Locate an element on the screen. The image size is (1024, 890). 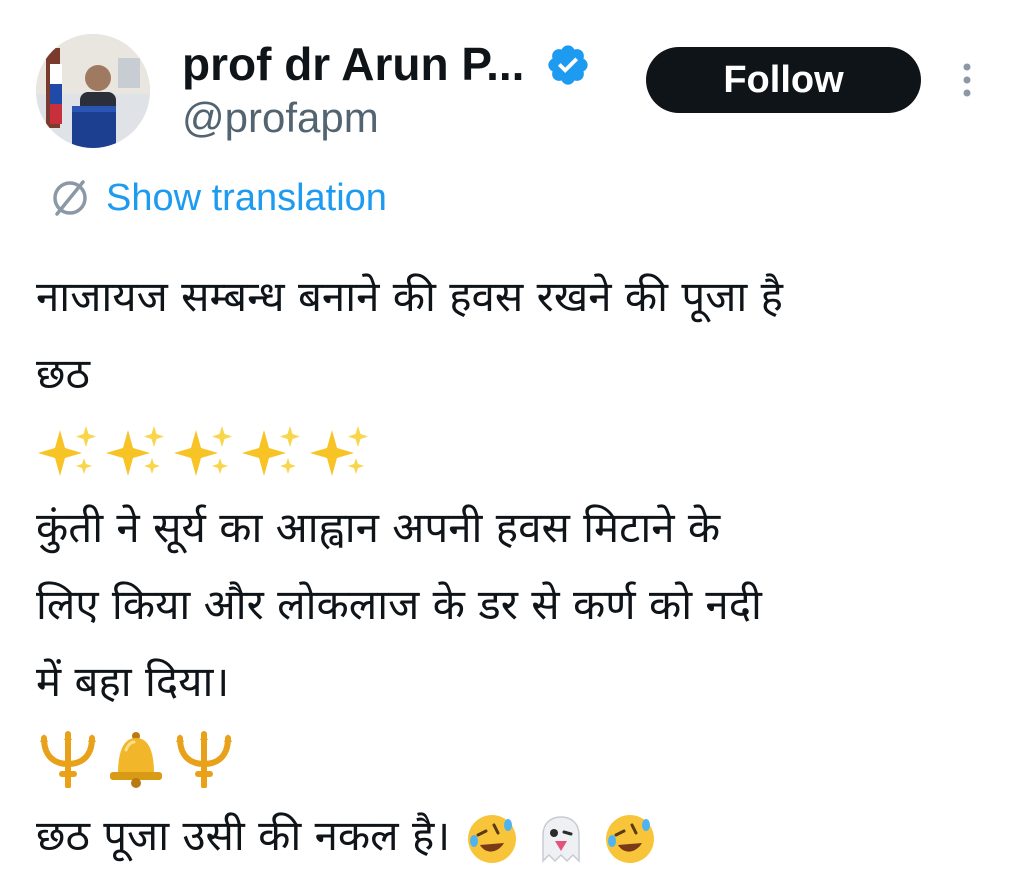
tweet-last-line: छठ पूजा उसी की नकल है। is located at coordinates (516, 835).